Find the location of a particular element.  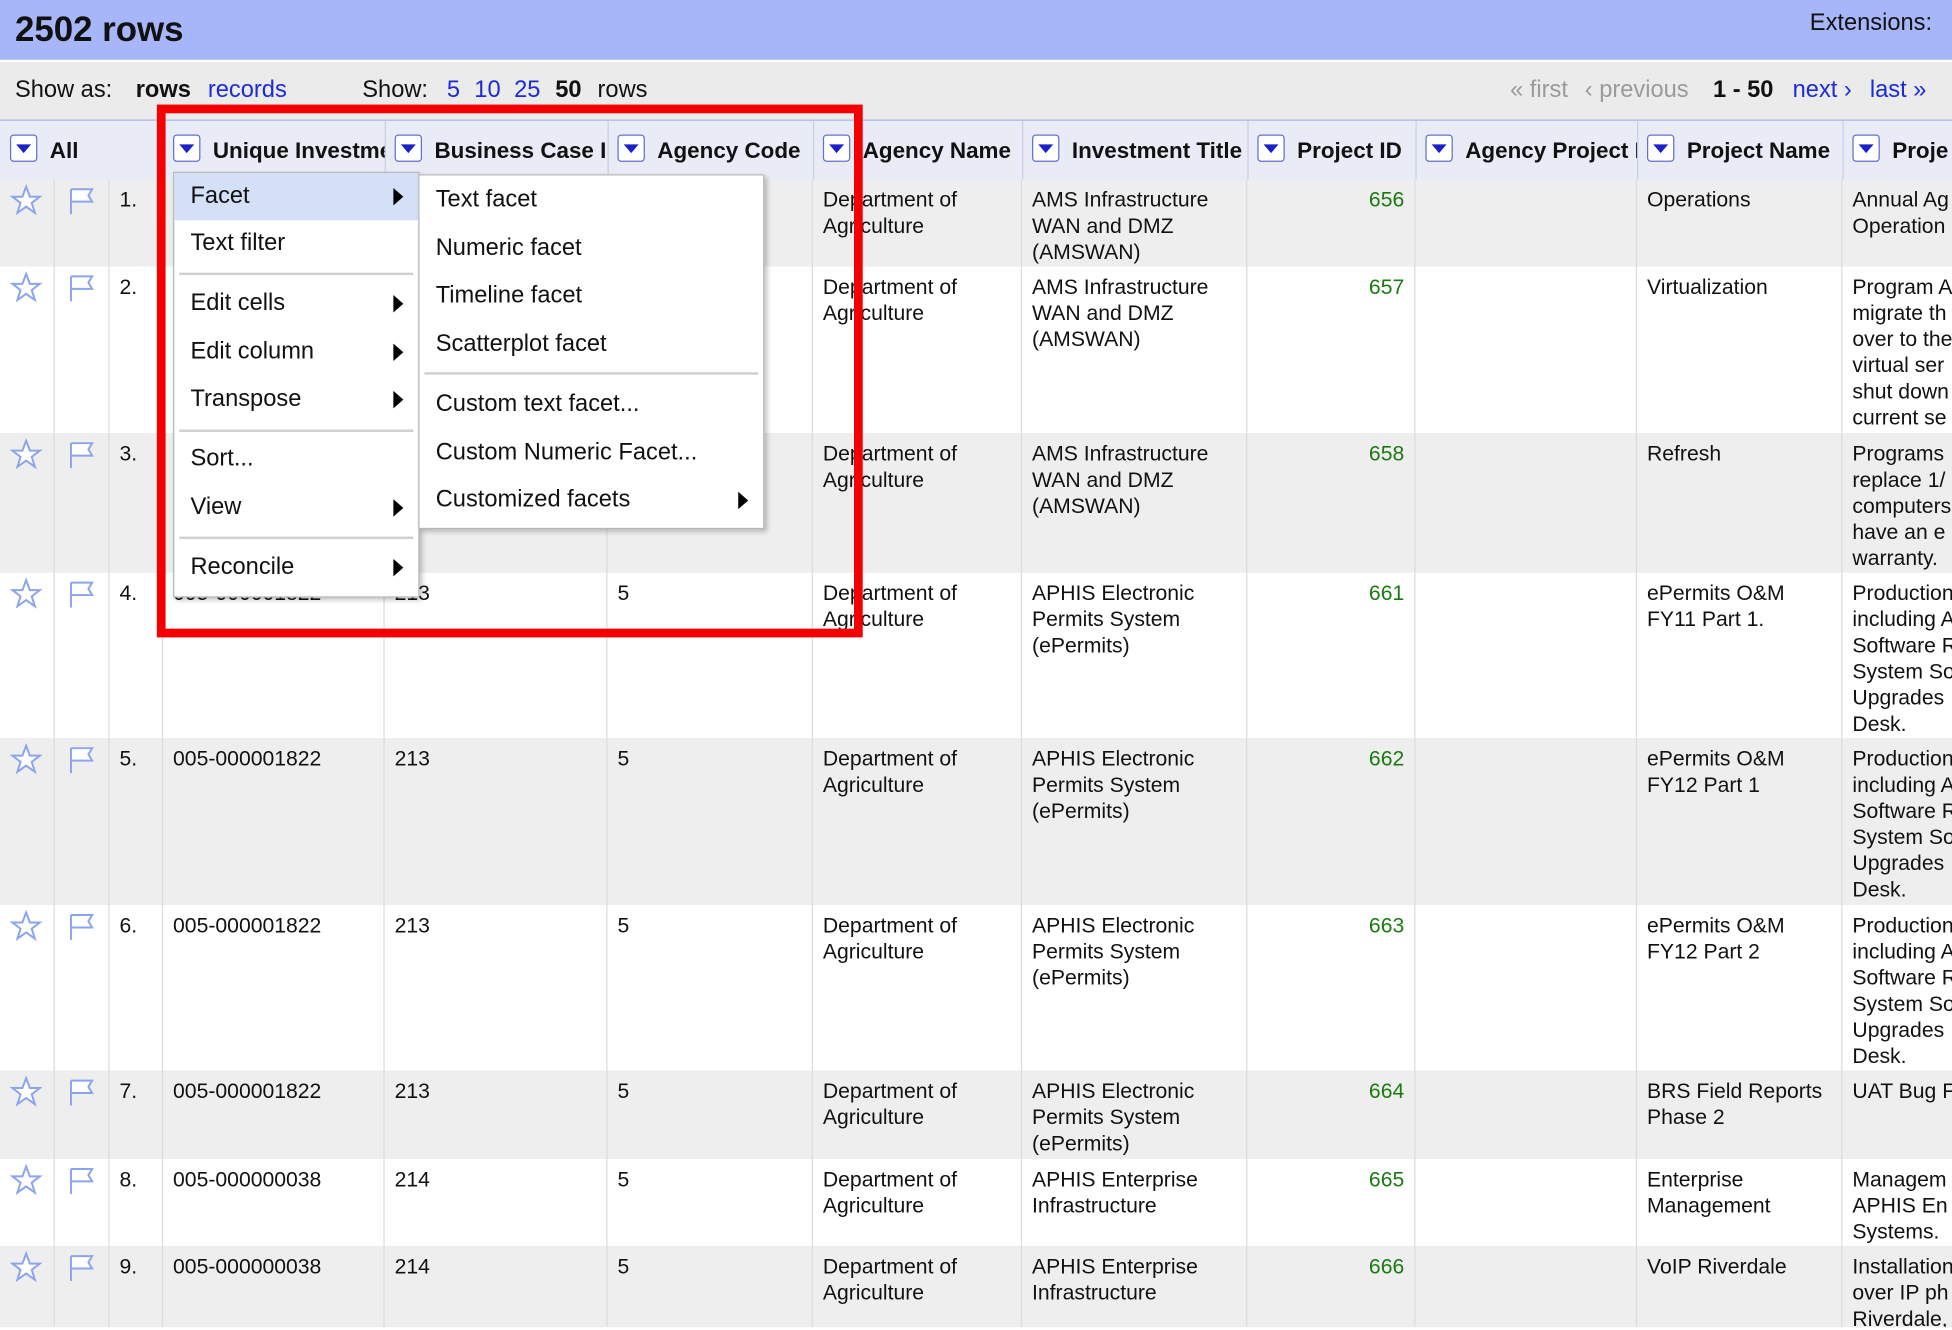

column-header-3: Agency Code is located at coordinates (711, 150).